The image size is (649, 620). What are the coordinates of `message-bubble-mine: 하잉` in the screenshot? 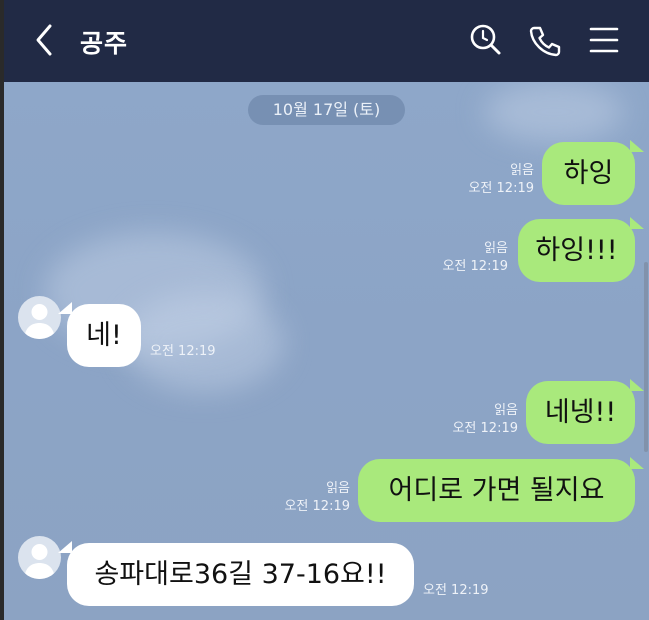 It's located at (593, 172).